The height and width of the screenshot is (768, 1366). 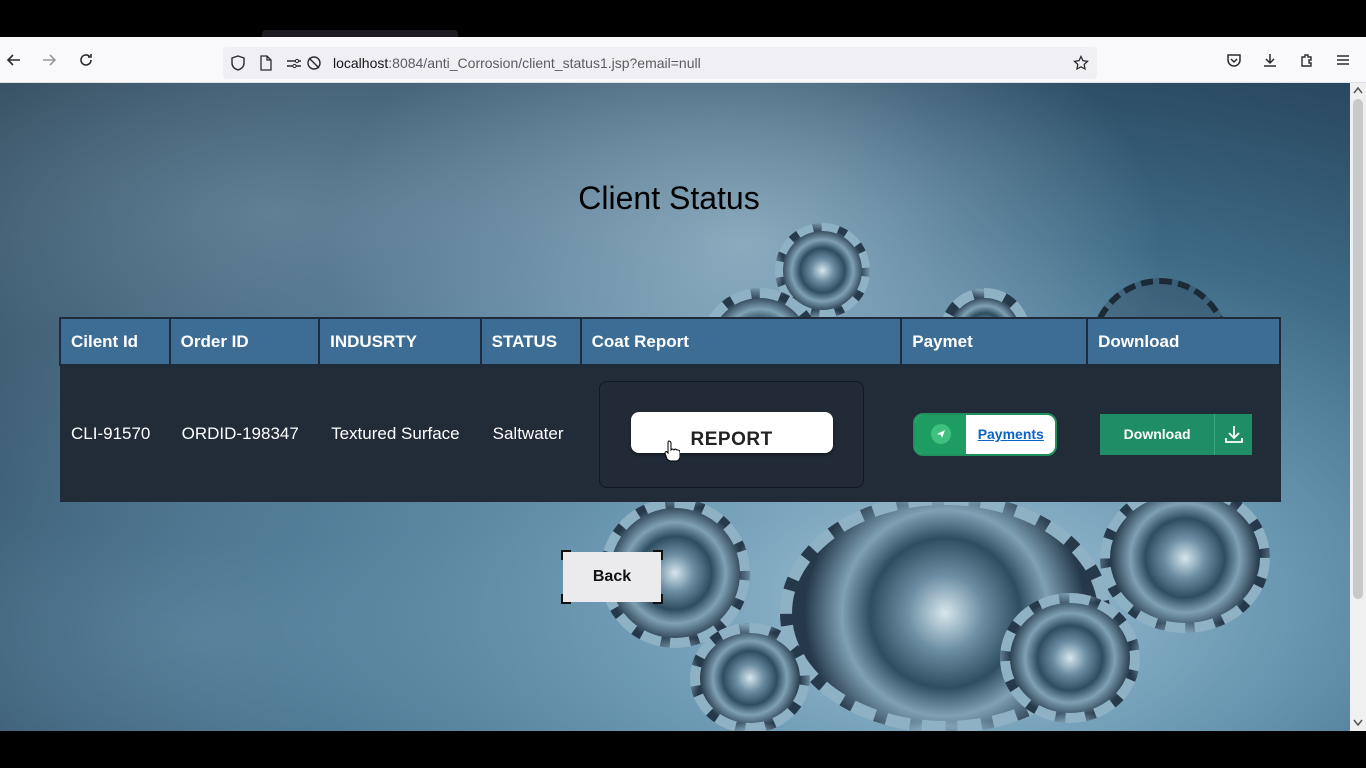 I want to click on send-icon, so click(x=940, y=434).